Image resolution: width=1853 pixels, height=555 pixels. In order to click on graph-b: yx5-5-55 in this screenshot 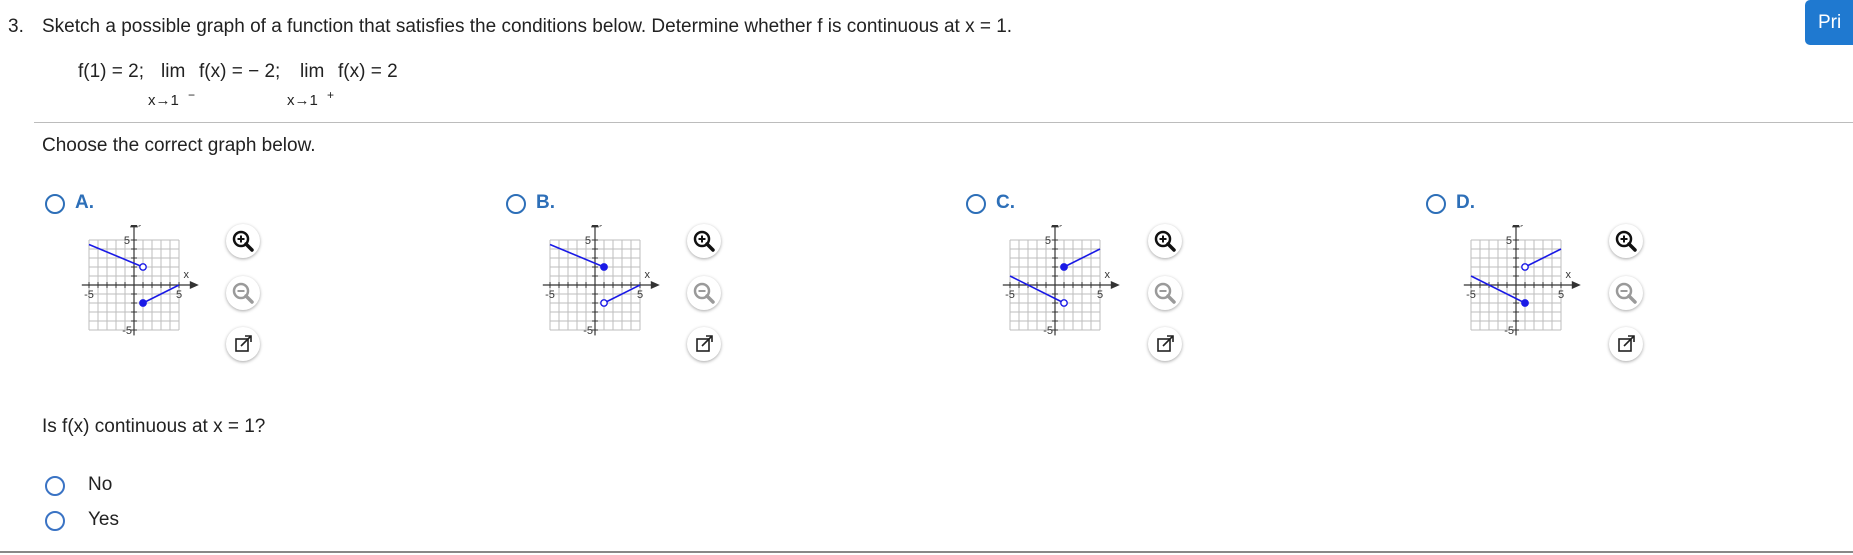, I will do `click(601, 281)`.